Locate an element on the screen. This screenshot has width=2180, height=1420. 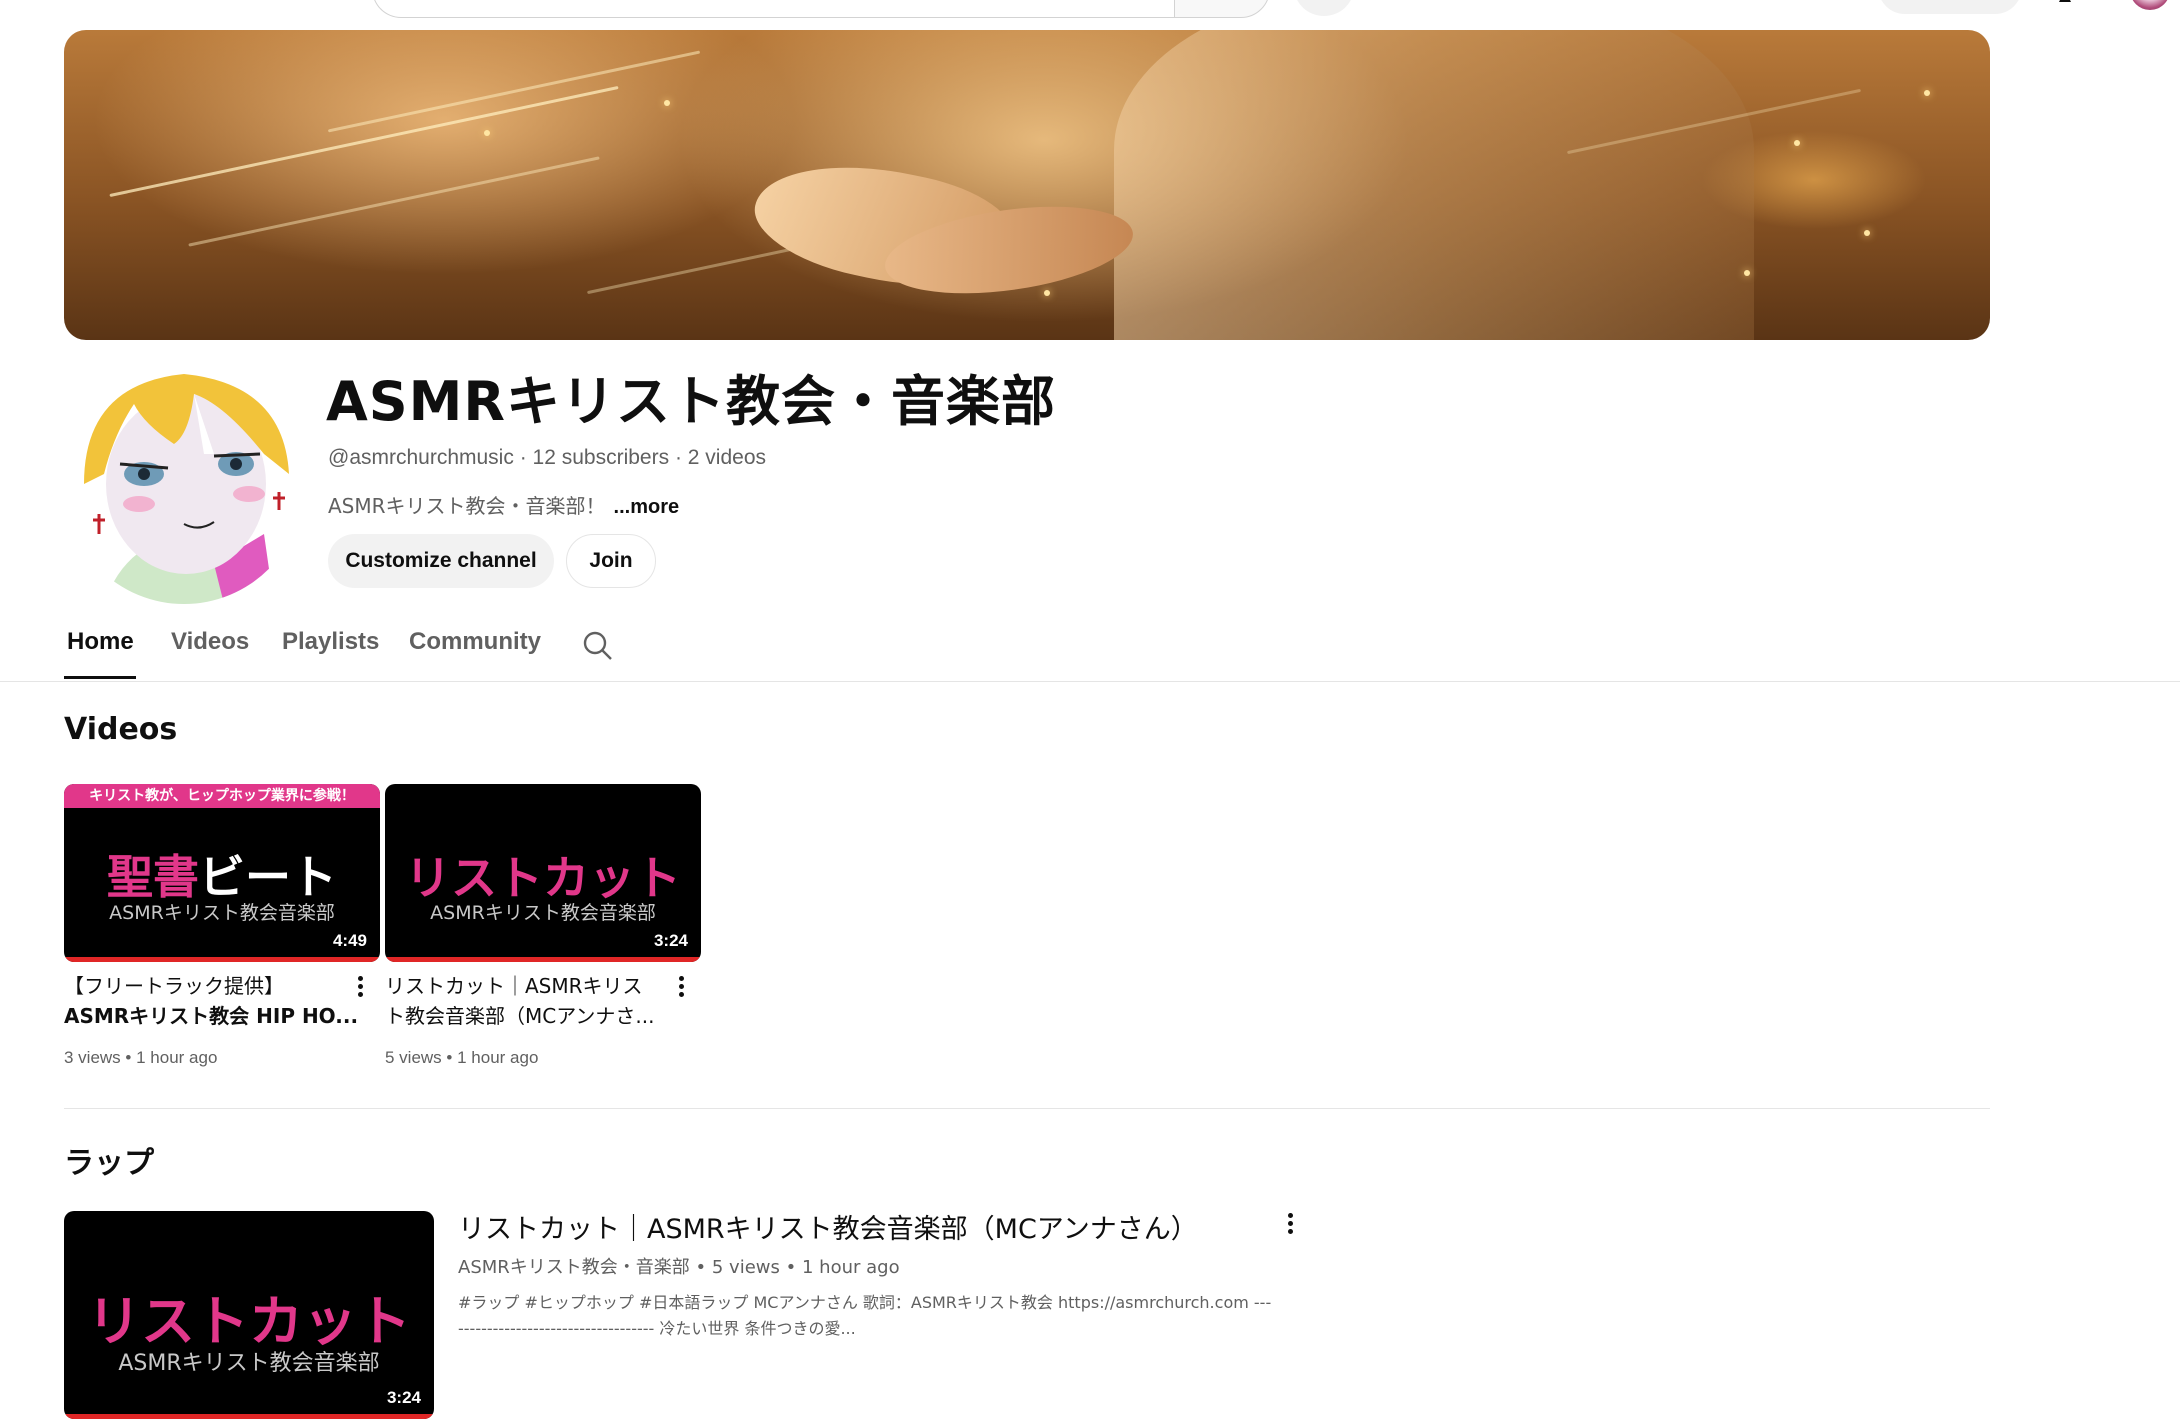
notifications-icon is located at coordinates (2065, 4).